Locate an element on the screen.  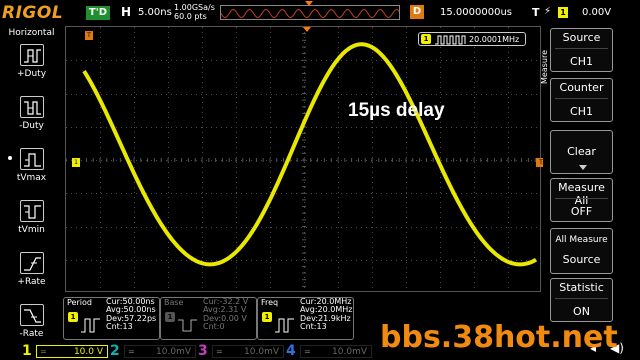
memory-overview-bar is located at coordinates (310, 12).